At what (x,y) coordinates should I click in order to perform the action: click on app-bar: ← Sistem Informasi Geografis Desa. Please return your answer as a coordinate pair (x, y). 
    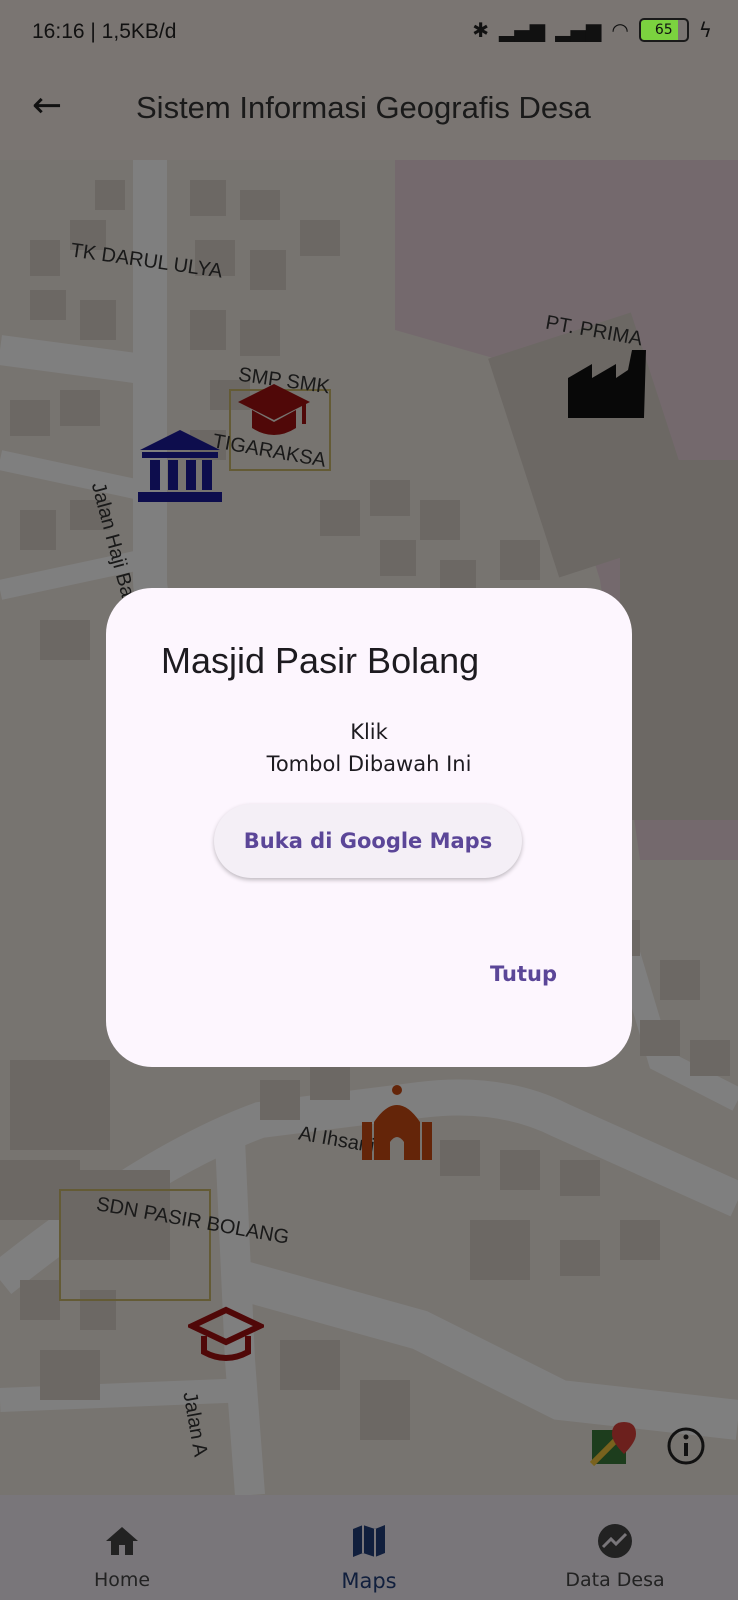
    Looking at the image, I should click on (369, 115).